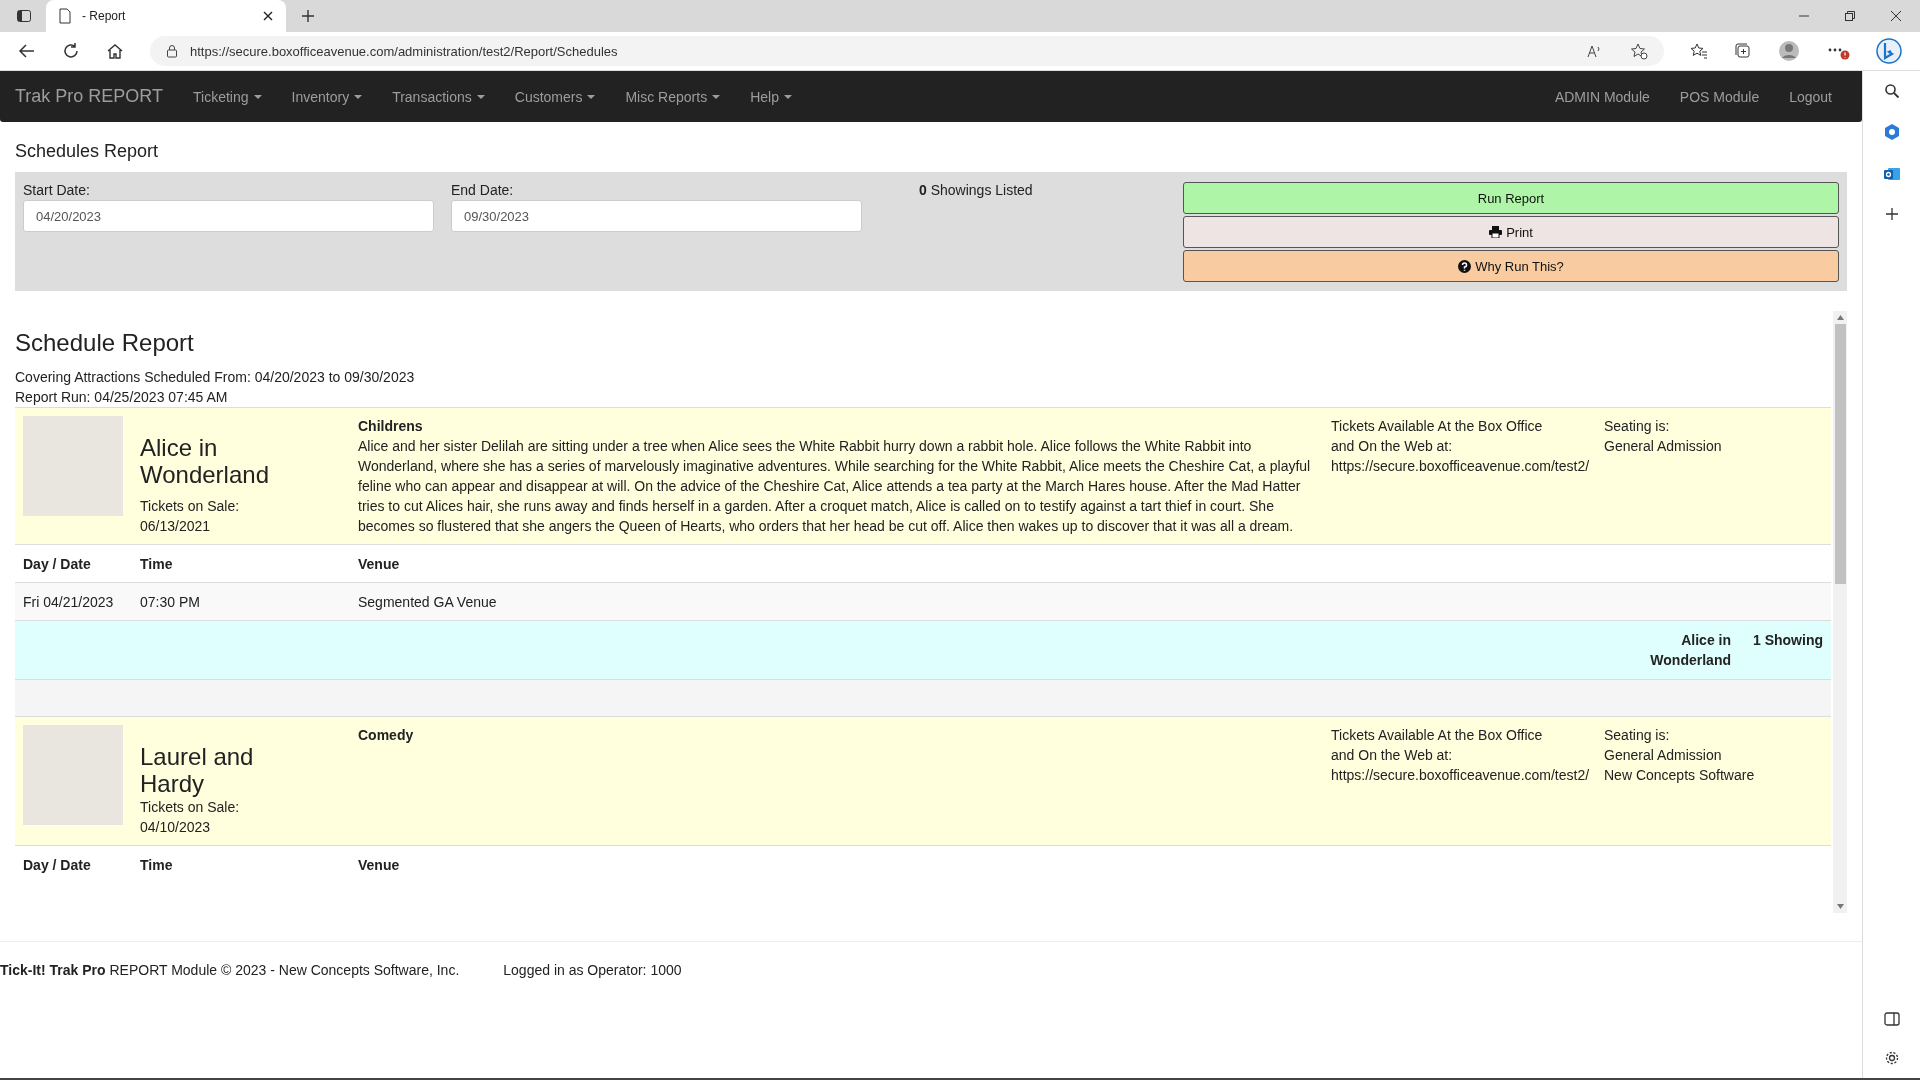  Describe the element at coordinates (1465, 266) in the screenshot. I see `question-circle-icon` at that location.